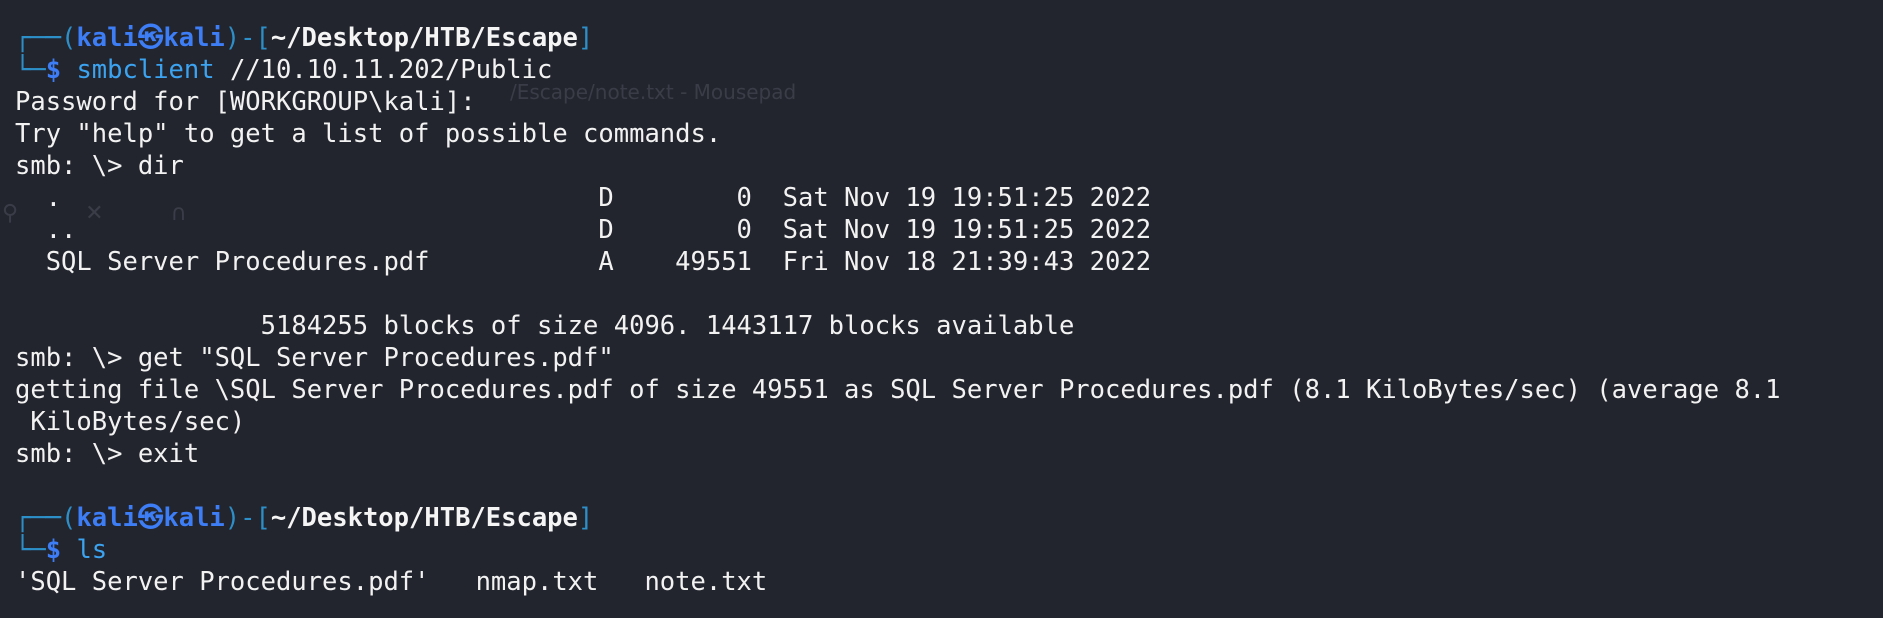 The height and width of the screenshot is (618, 1883). What do you see at coordinates (583, 198) in the screenshot?
I see `output-line: . D 0 Sat Nov 19 19:51:25 2022` at bounding box center [583, 198].